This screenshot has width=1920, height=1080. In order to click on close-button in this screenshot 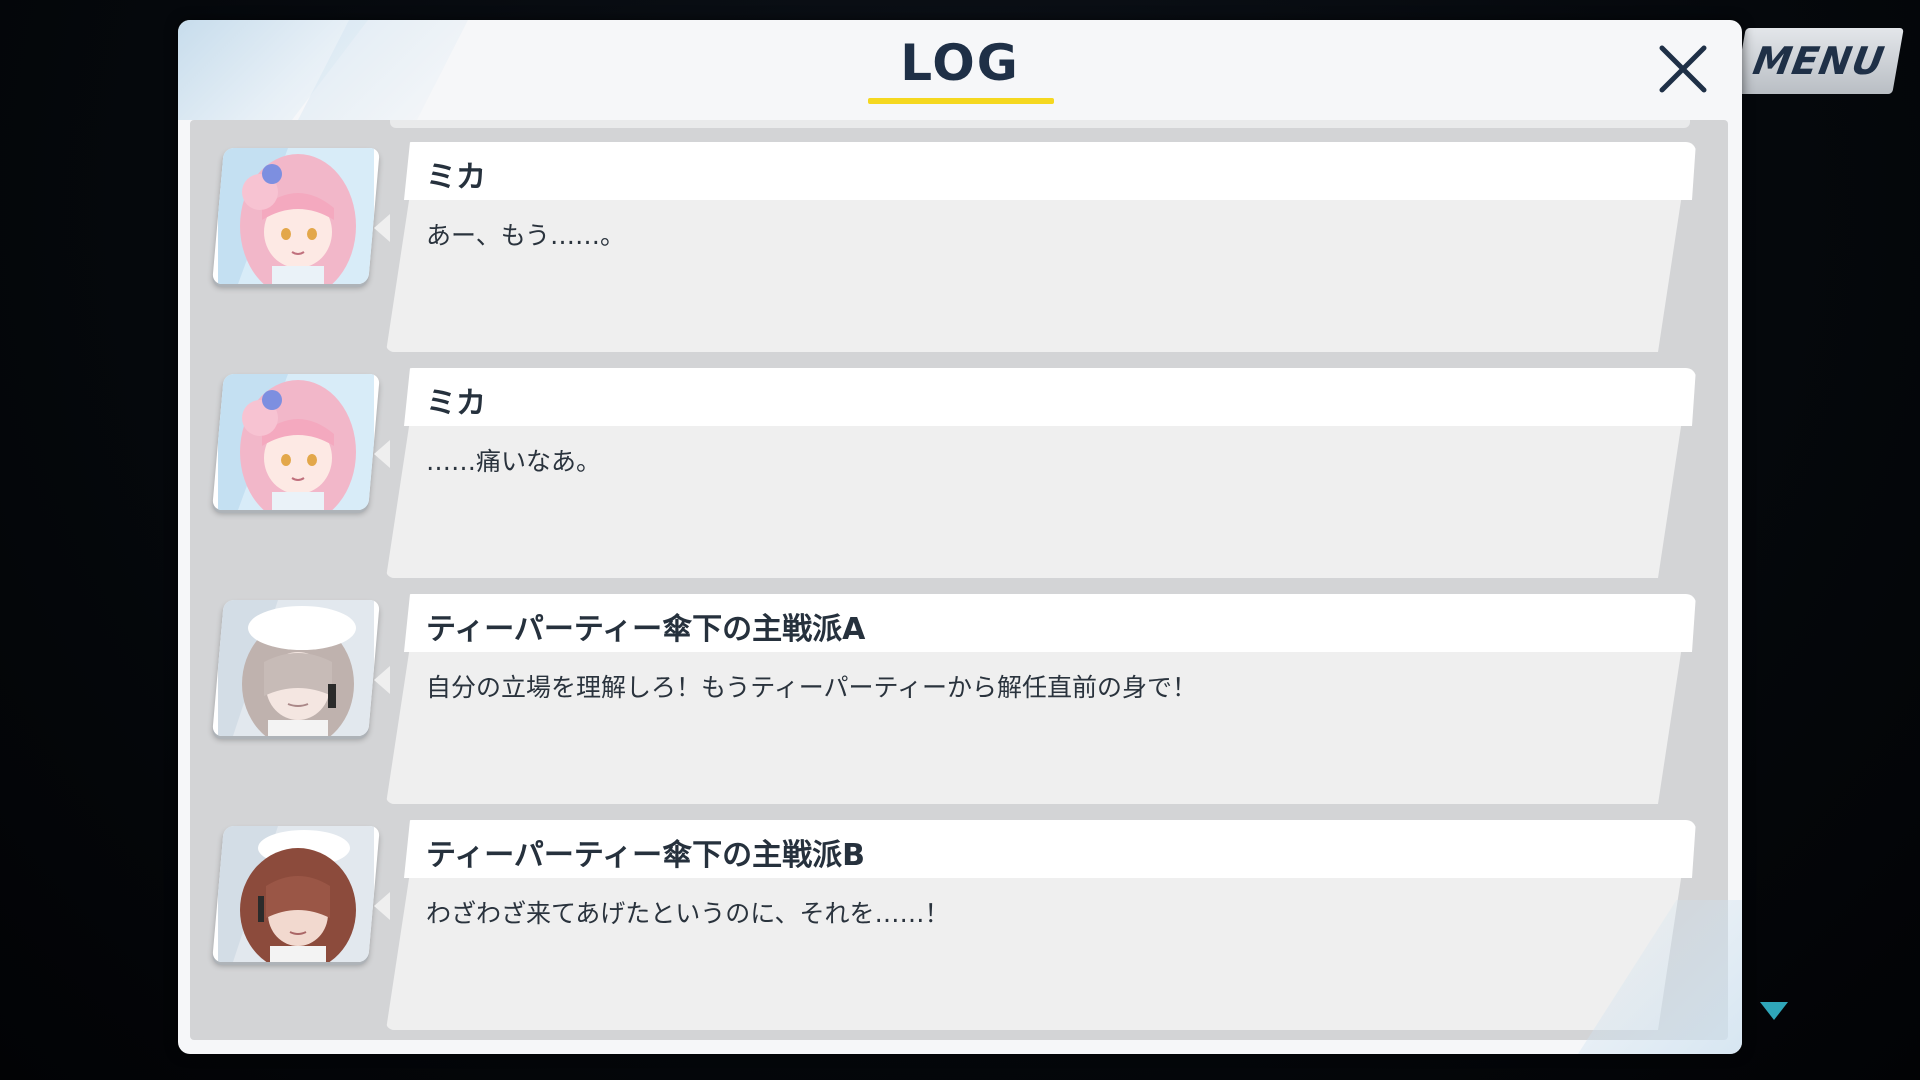, I will do `click(1683, 69)`.